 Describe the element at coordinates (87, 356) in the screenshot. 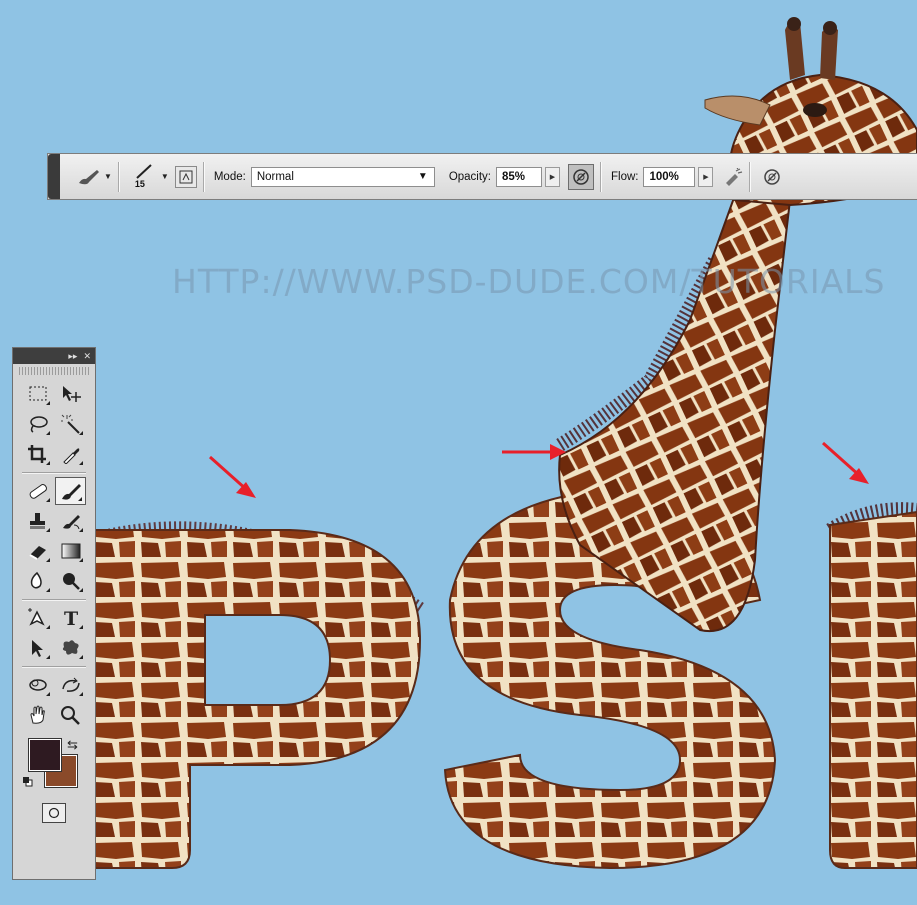

I see `close-icon: ✕` at that location.